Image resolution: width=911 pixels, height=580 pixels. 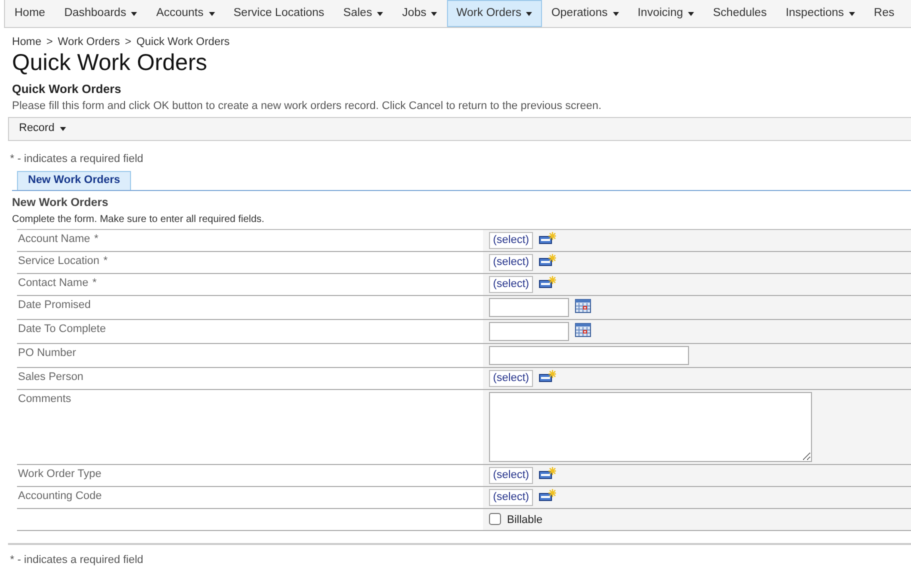 I want to click on tab: New Work Orders, so click(x=74, y=180).